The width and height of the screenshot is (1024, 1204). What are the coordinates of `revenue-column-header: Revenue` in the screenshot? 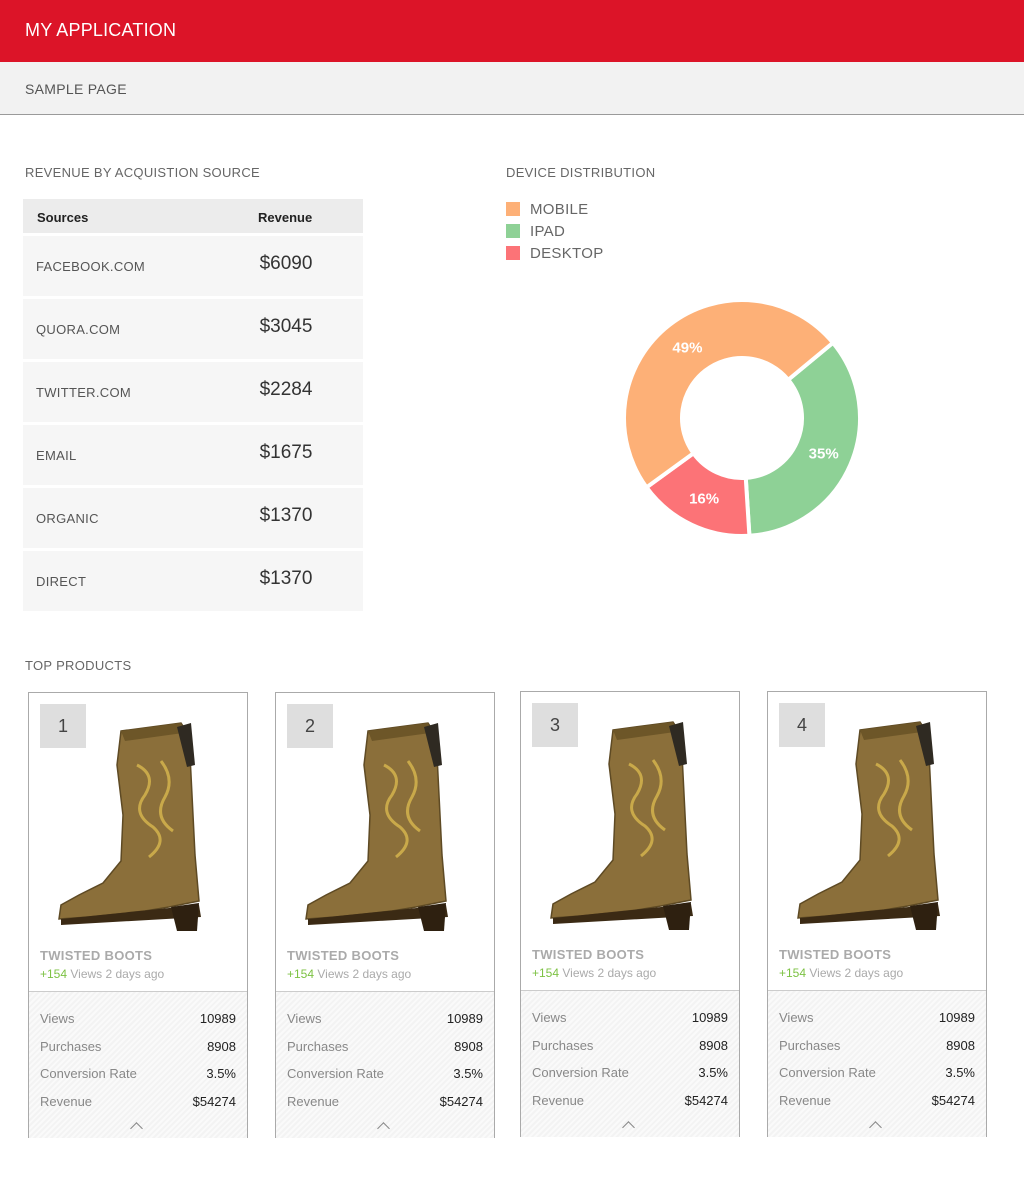 It's located at (285, 217).